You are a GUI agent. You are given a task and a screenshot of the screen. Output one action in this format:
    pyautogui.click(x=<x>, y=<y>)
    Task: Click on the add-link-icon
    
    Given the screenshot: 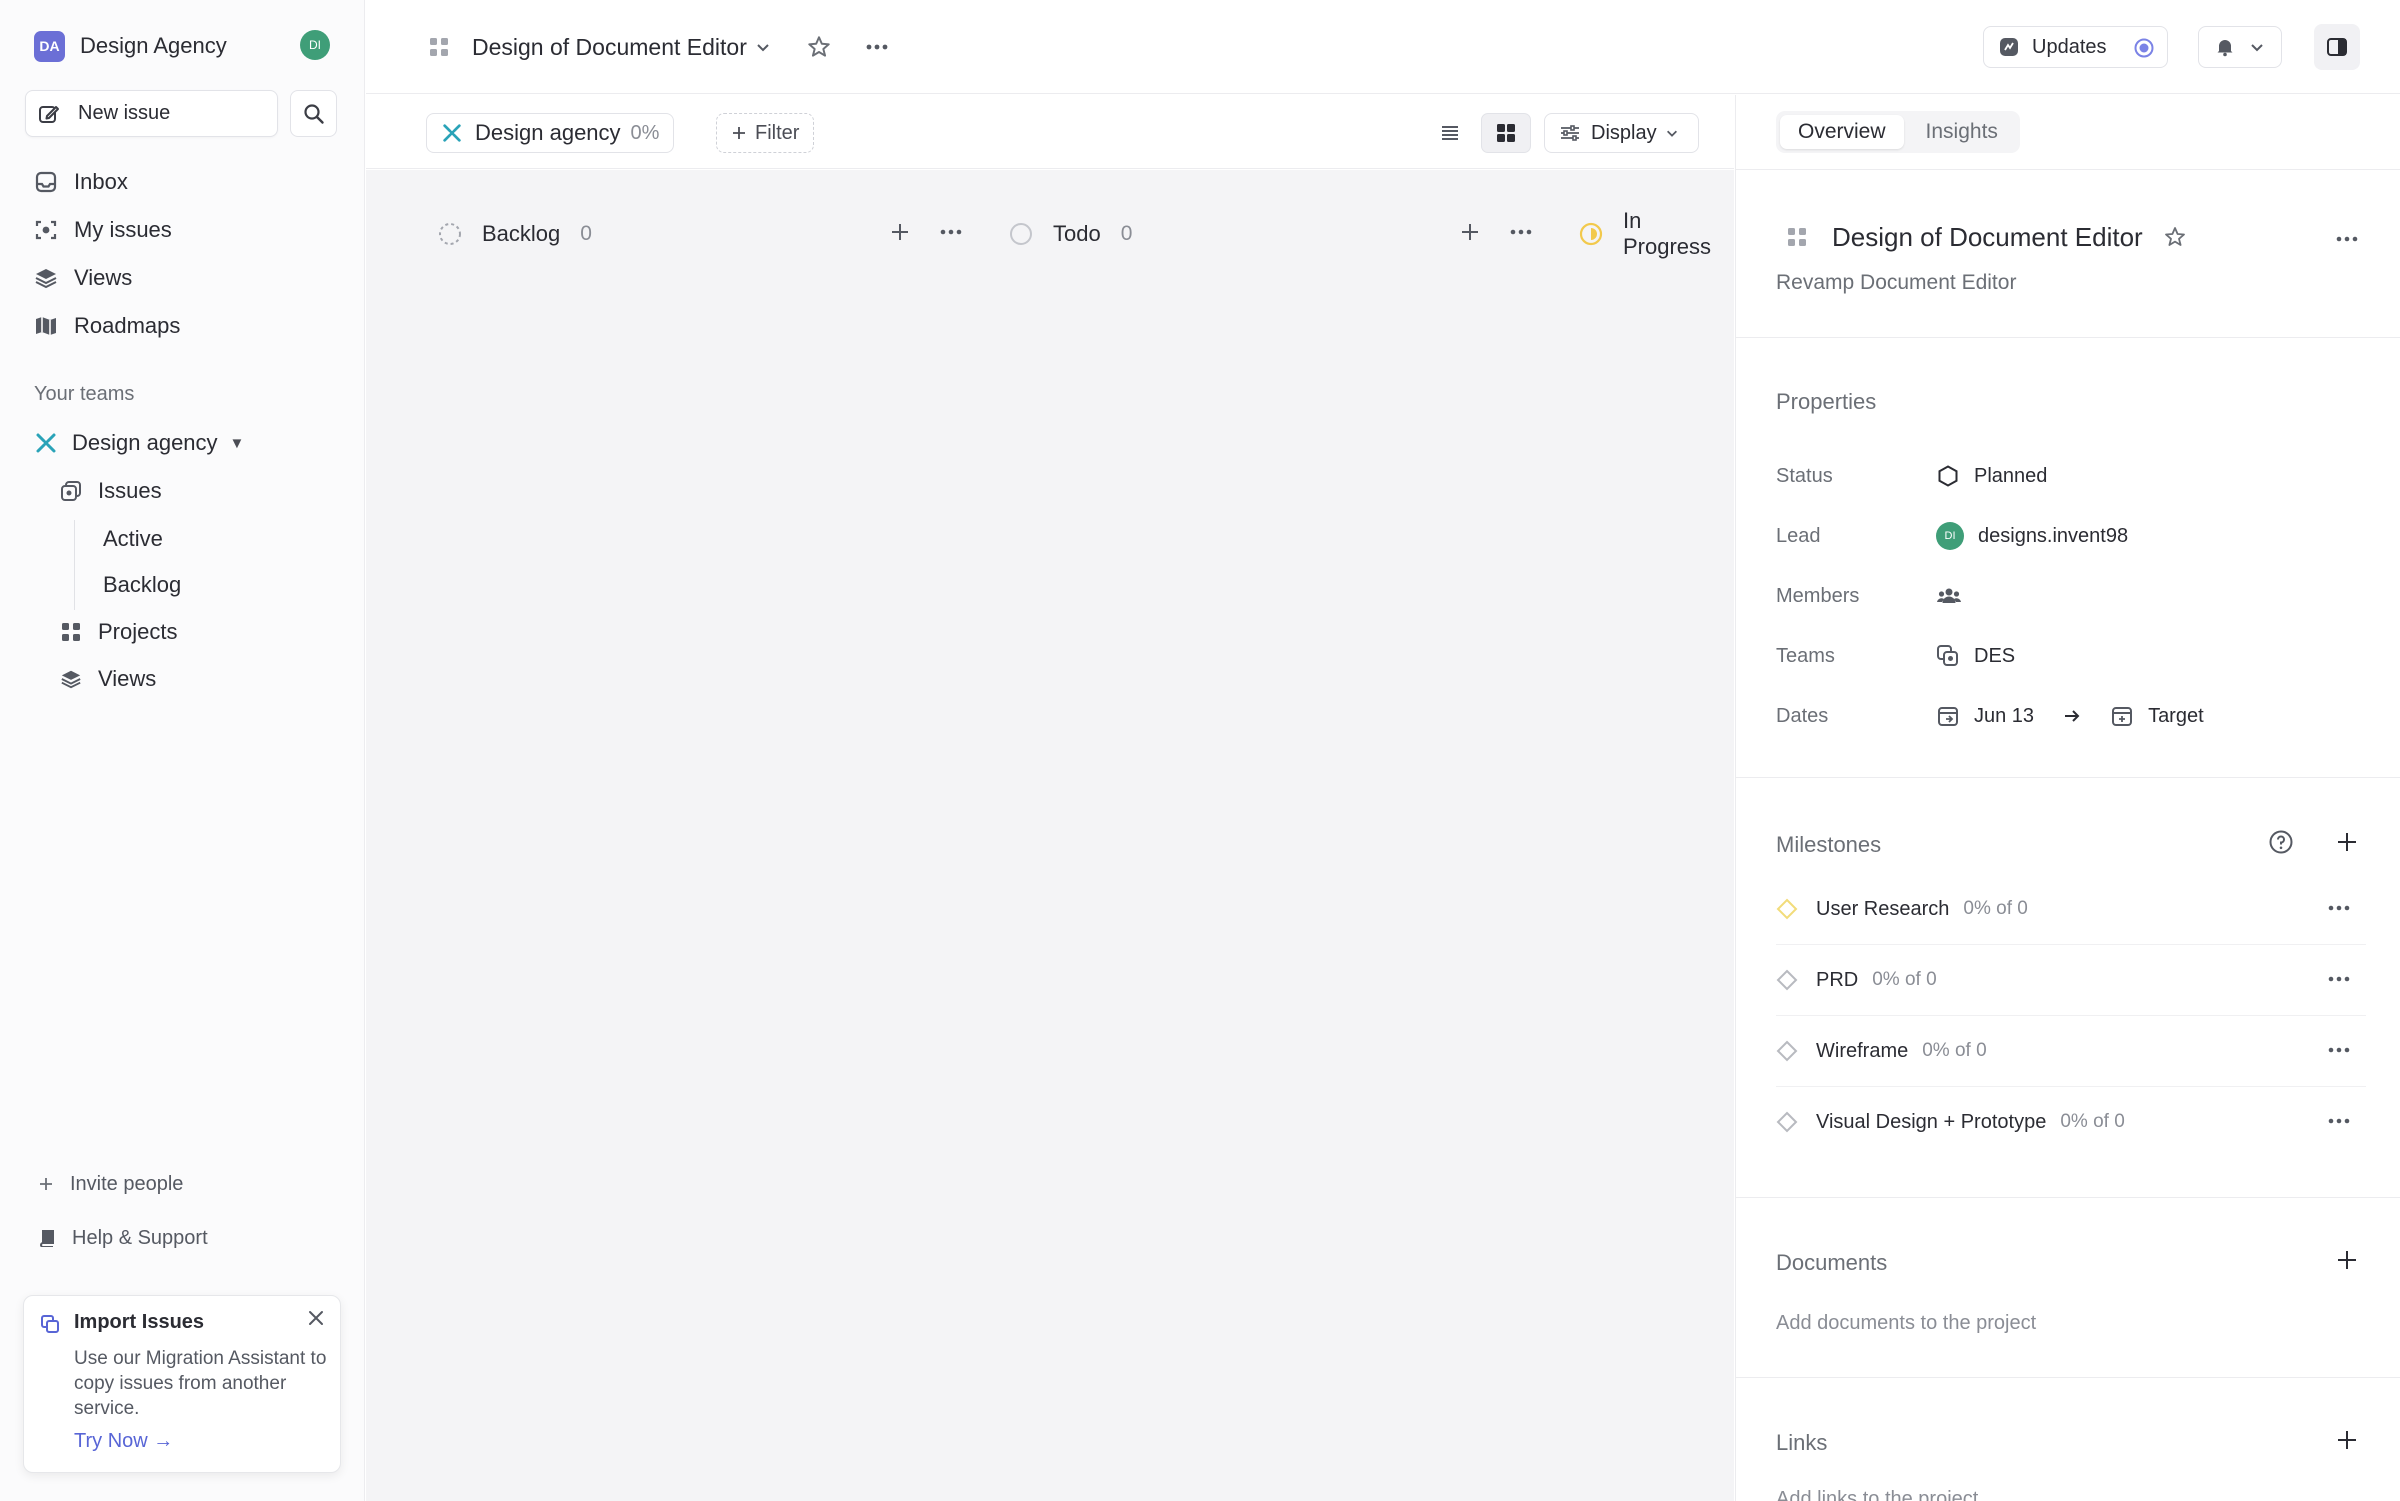 What is the action you would take?
    pyautogui.click(x=2347, y=1440)
    